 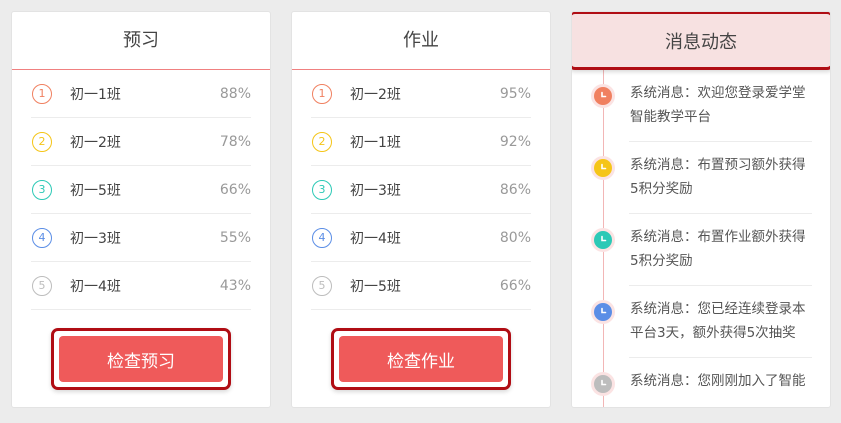 What do you see at coordinates (723, 249) in the screenshot?
I see `news-text: 系统消息：布置作业额外获得 5积分奖励` at bounding box center [723, 249].